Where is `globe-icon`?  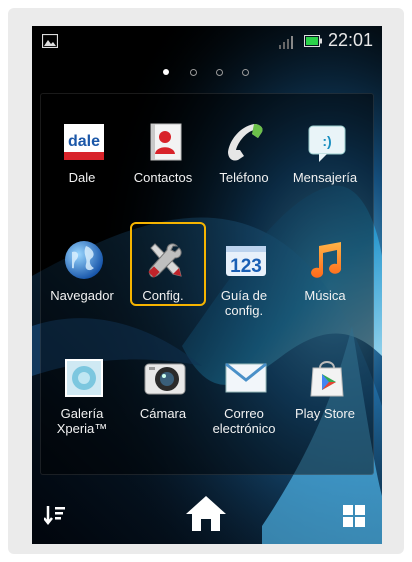
globe-icon is located at coordinates (84, 260).